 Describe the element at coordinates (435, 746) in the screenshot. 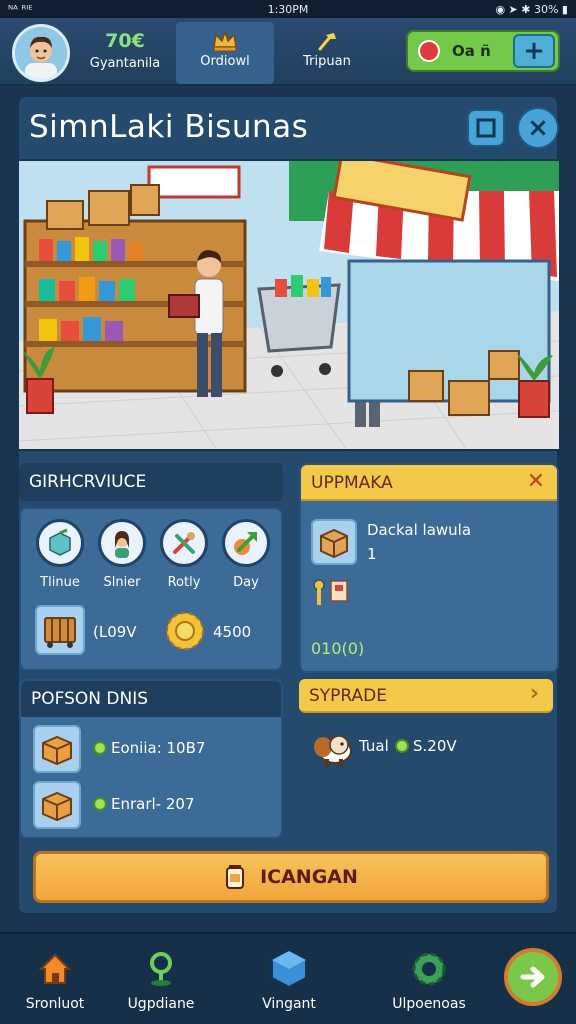

I see `syprade-price-text: S.20V` at that location.